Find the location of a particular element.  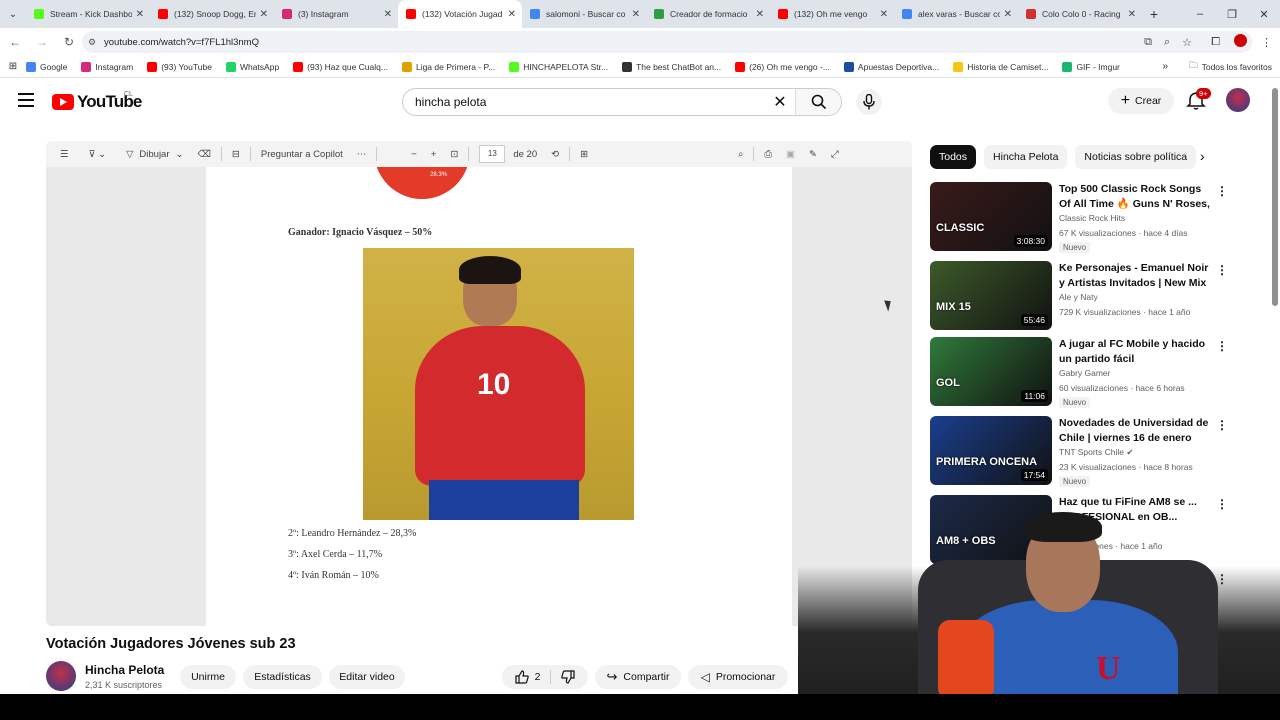

bookmark-star-icon: ☆ is located at coordinates (1187, 42).